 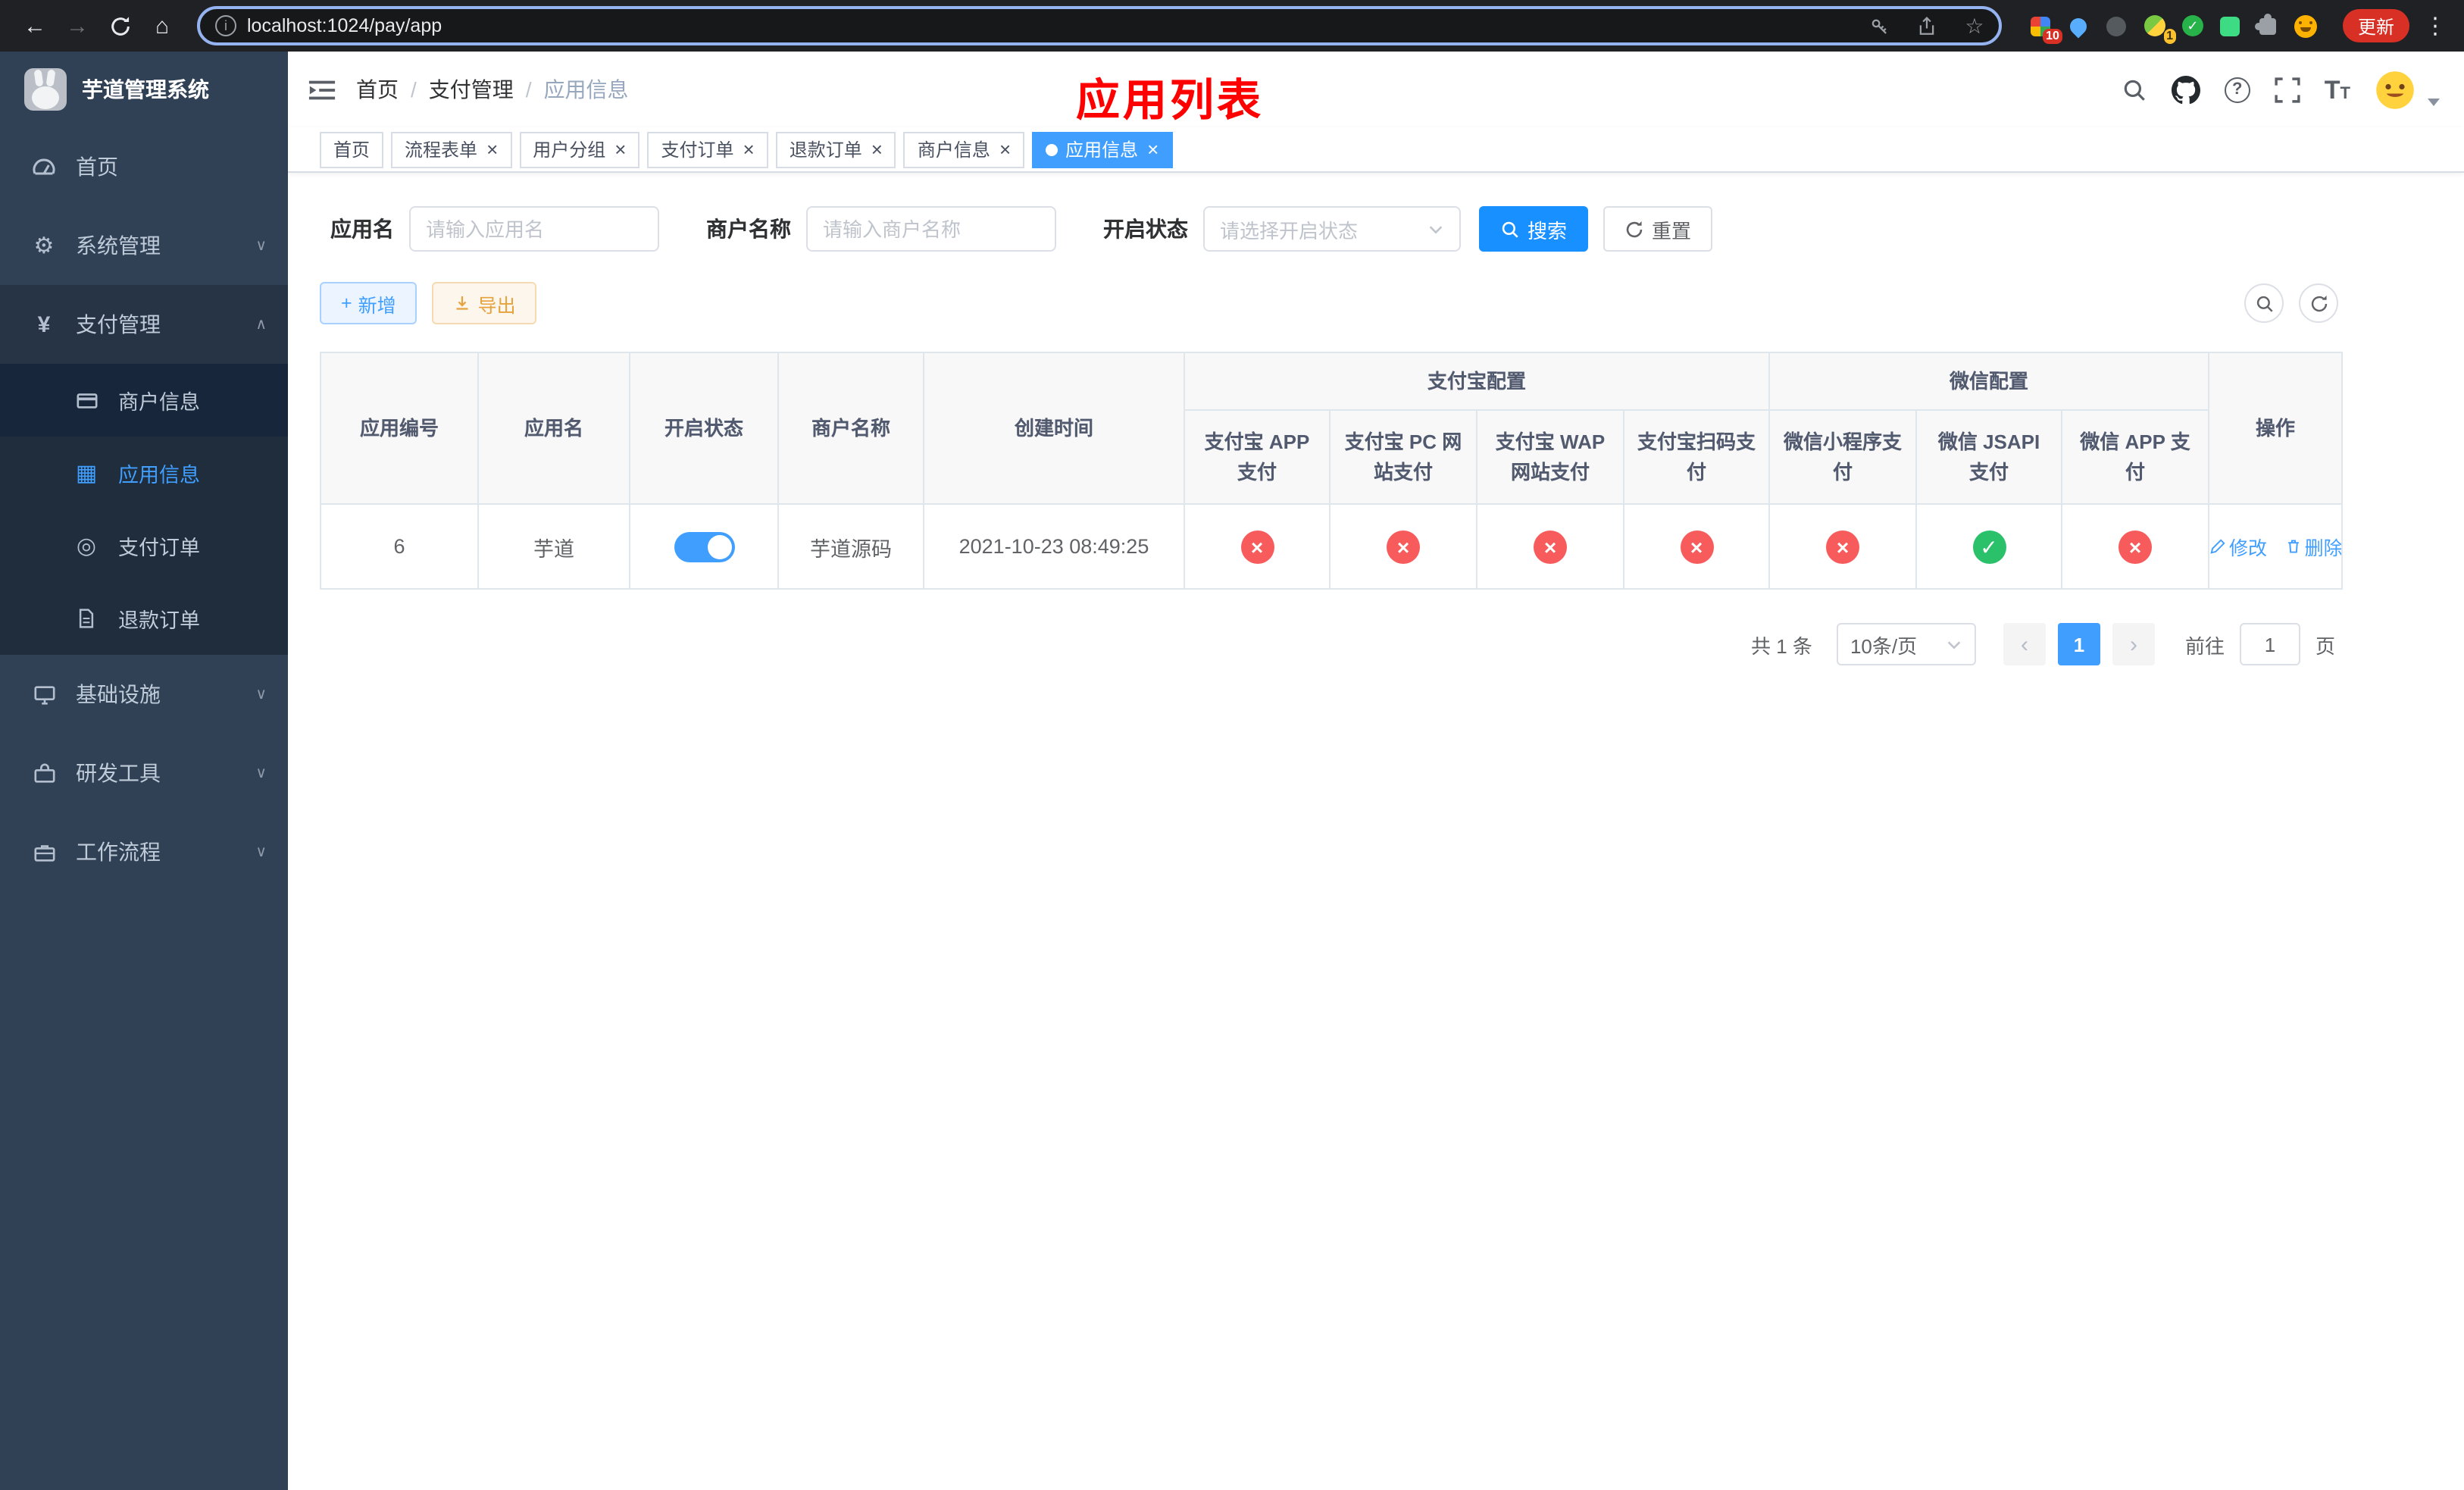 I want to click on extension-icon-avatar: 1, so click(x=2159, y=29).